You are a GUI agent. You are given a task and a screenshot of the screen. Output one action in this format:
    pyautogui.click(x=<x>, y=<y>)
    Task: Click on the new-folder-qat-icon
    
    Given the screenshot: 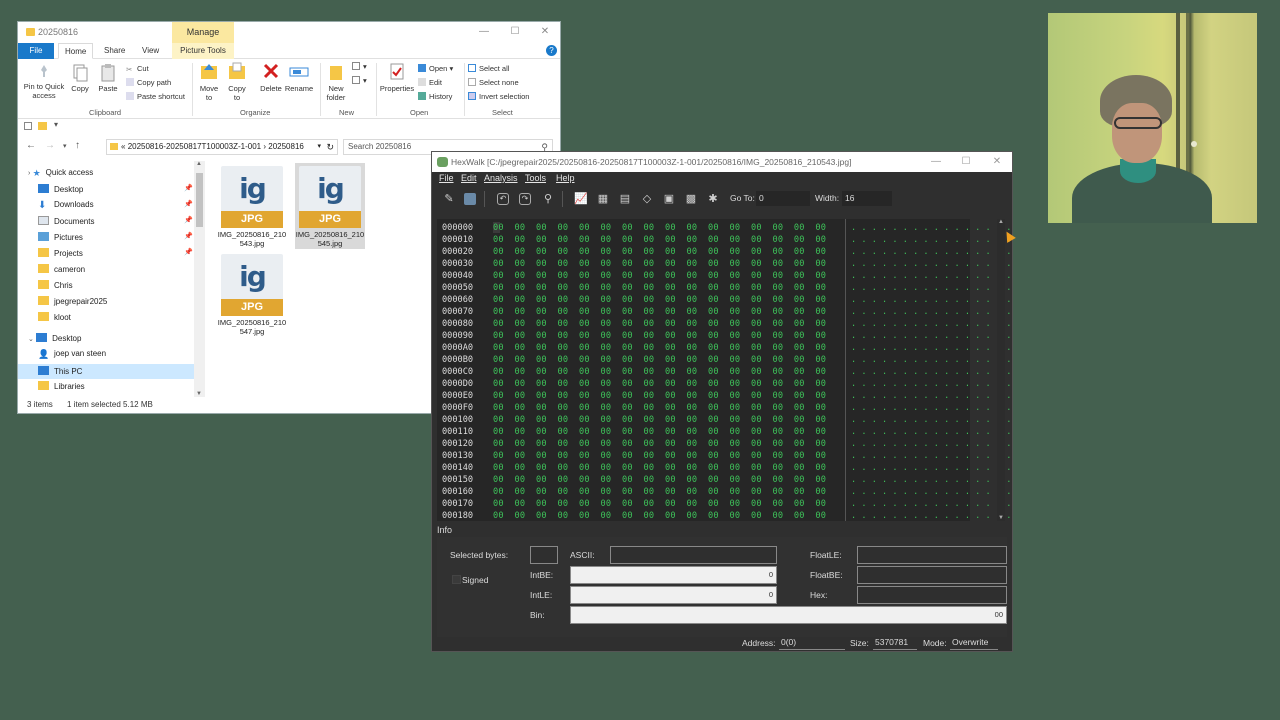 What is the action you would take?
    pyautogui.click(x=42, y=126)
    